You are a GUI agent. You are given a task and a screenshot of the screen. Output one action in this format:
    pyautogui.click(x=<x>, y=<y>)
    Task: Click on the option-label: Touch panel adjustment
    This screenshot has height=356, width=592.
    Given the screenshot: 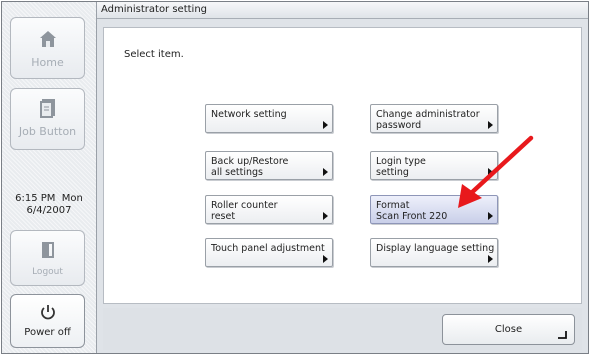 What is the action you would take?
    pyautogui.click(x=268, y=248)
    